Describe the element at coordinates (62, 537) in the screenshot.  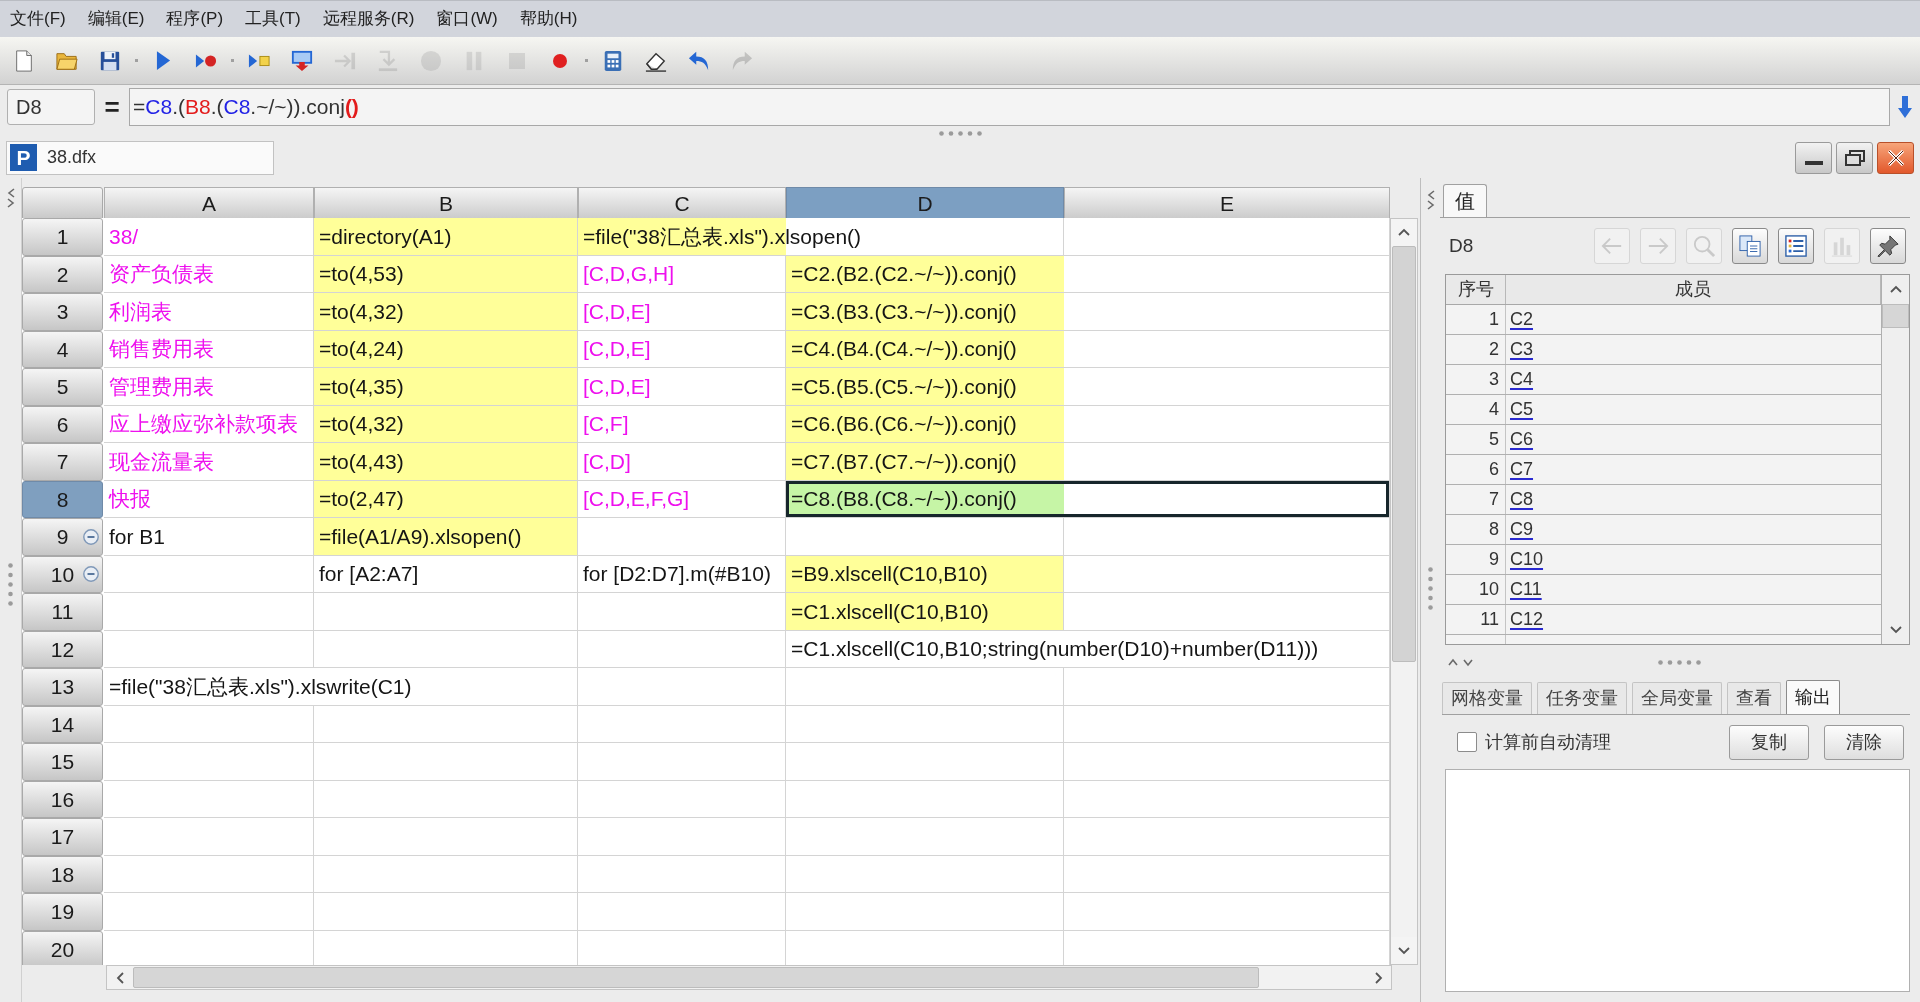
I see `row-header: 9` at that location.